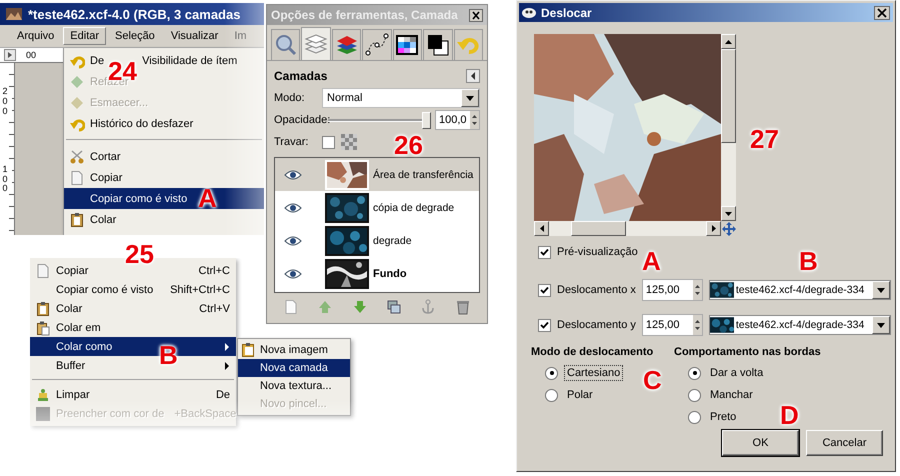 This screenshot has width=900, height=476. What do you see at coordinates (139, 254) in the screenshot?
I see `callout-label: 25` at bounding box center [139, 254].